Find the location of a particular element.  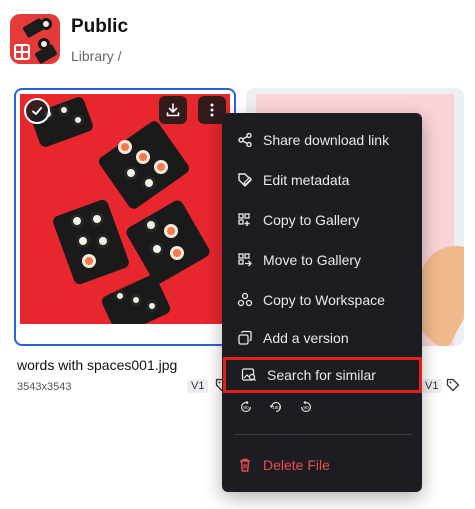

rotate-controls: 90 180 90 is located at coordinates (276, 407).